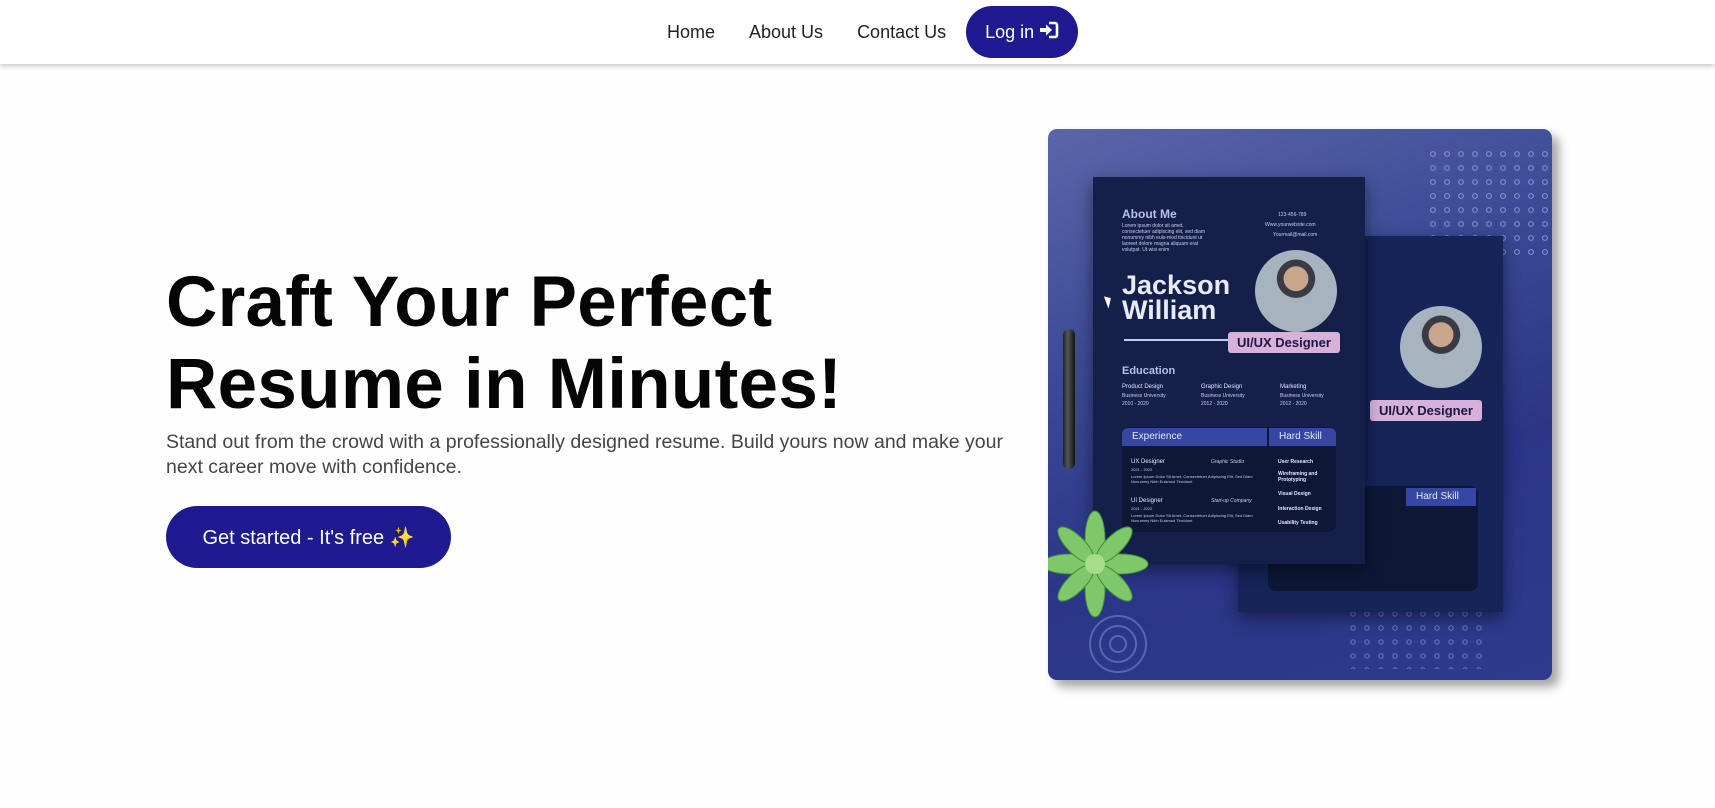  Describe the element at coordinates (786, 32) in the screenshot. I see `nav-about-link: About Us` at that location.